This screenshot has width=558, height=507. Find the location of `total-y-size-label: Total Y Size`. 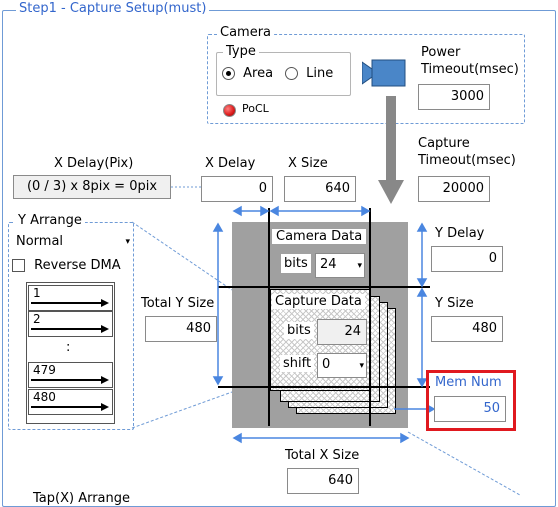

total-y-size-label: Total Y Size is located at coordinates (178, 303).